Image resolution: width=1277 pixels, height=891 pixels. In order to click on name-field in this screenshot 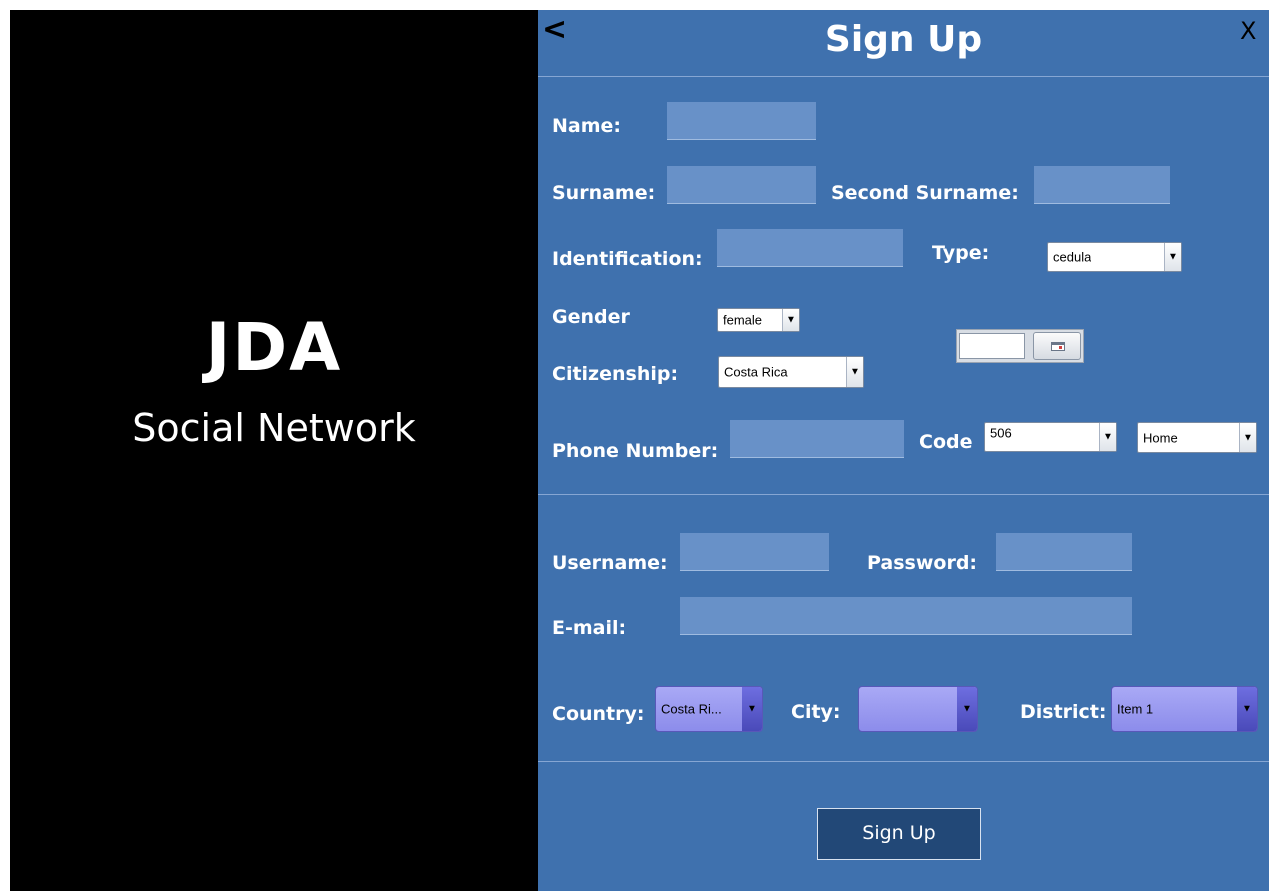, I will do `click(741, 121)`.